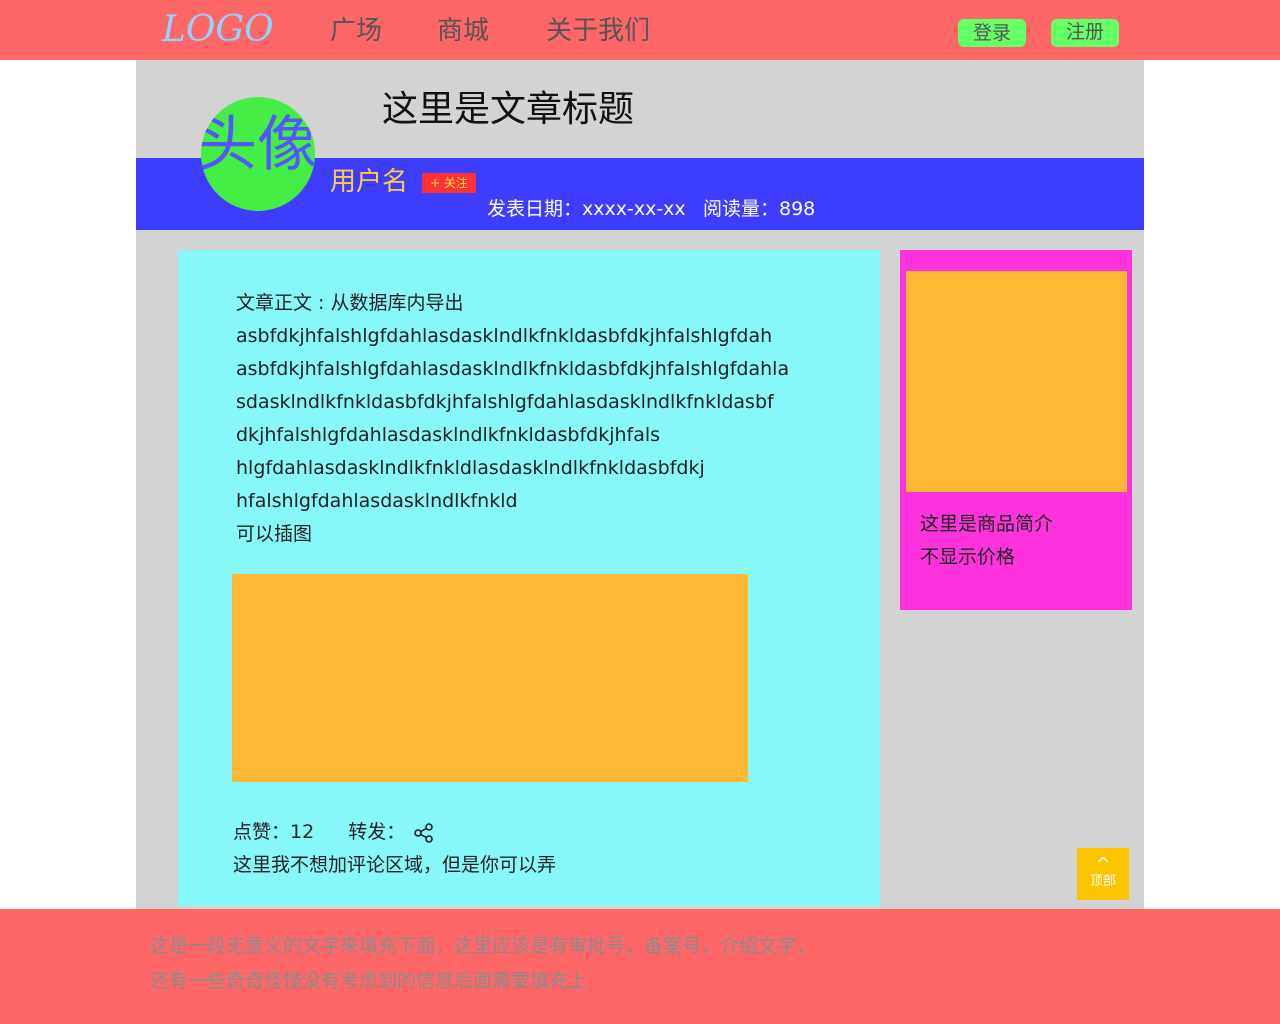 The width and height of the screenshot is (1280, 1024). What do you see at coordinates (1016, 381) in the screenshot?
I see `product-image-placeholder` at bounding box center [1016, 381].